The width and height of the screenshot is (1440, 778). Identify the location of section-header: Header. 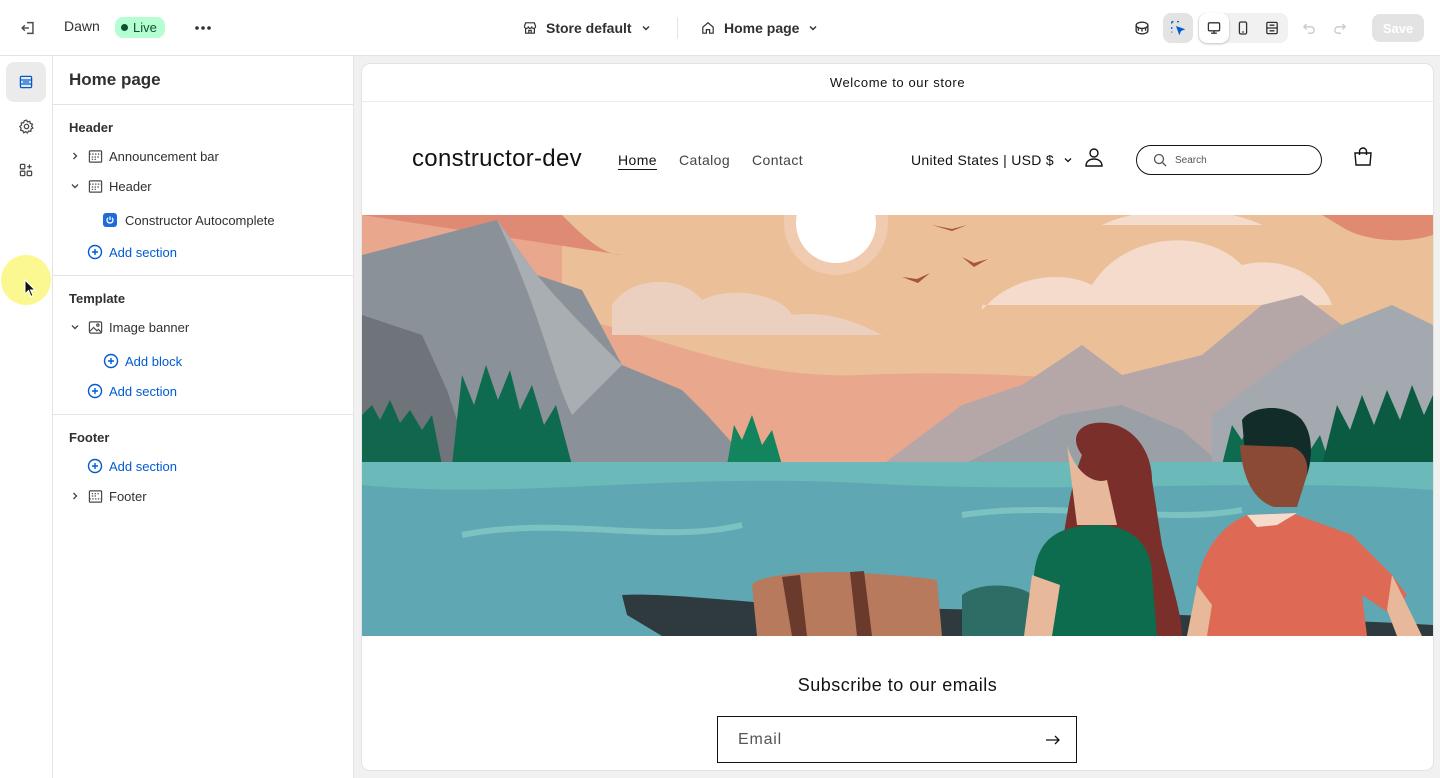
(109, 186).